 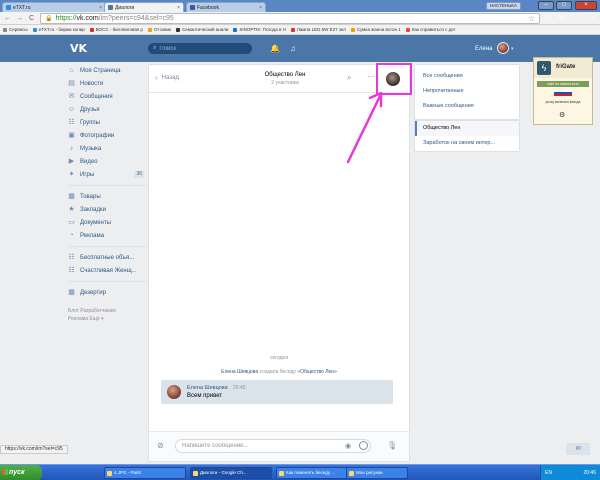 I want to click on message-row: Елена Шевцова 20:45 Всем привет, so click(x=277, y=392).